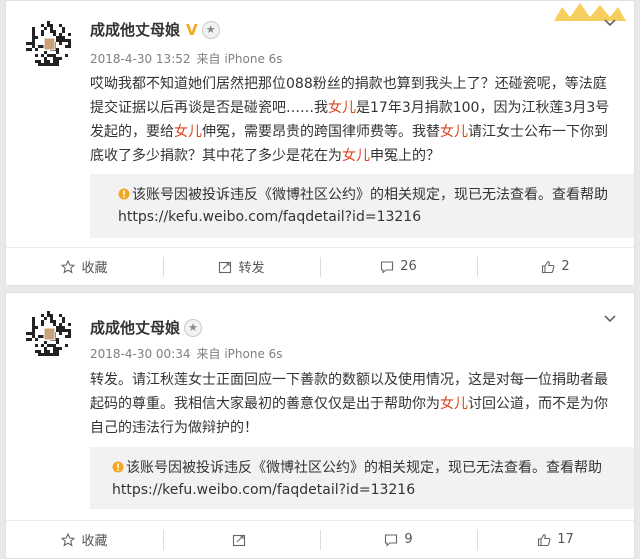 The image size is (640, 559). I want to click on comment-button: 9, so click(398, 539).